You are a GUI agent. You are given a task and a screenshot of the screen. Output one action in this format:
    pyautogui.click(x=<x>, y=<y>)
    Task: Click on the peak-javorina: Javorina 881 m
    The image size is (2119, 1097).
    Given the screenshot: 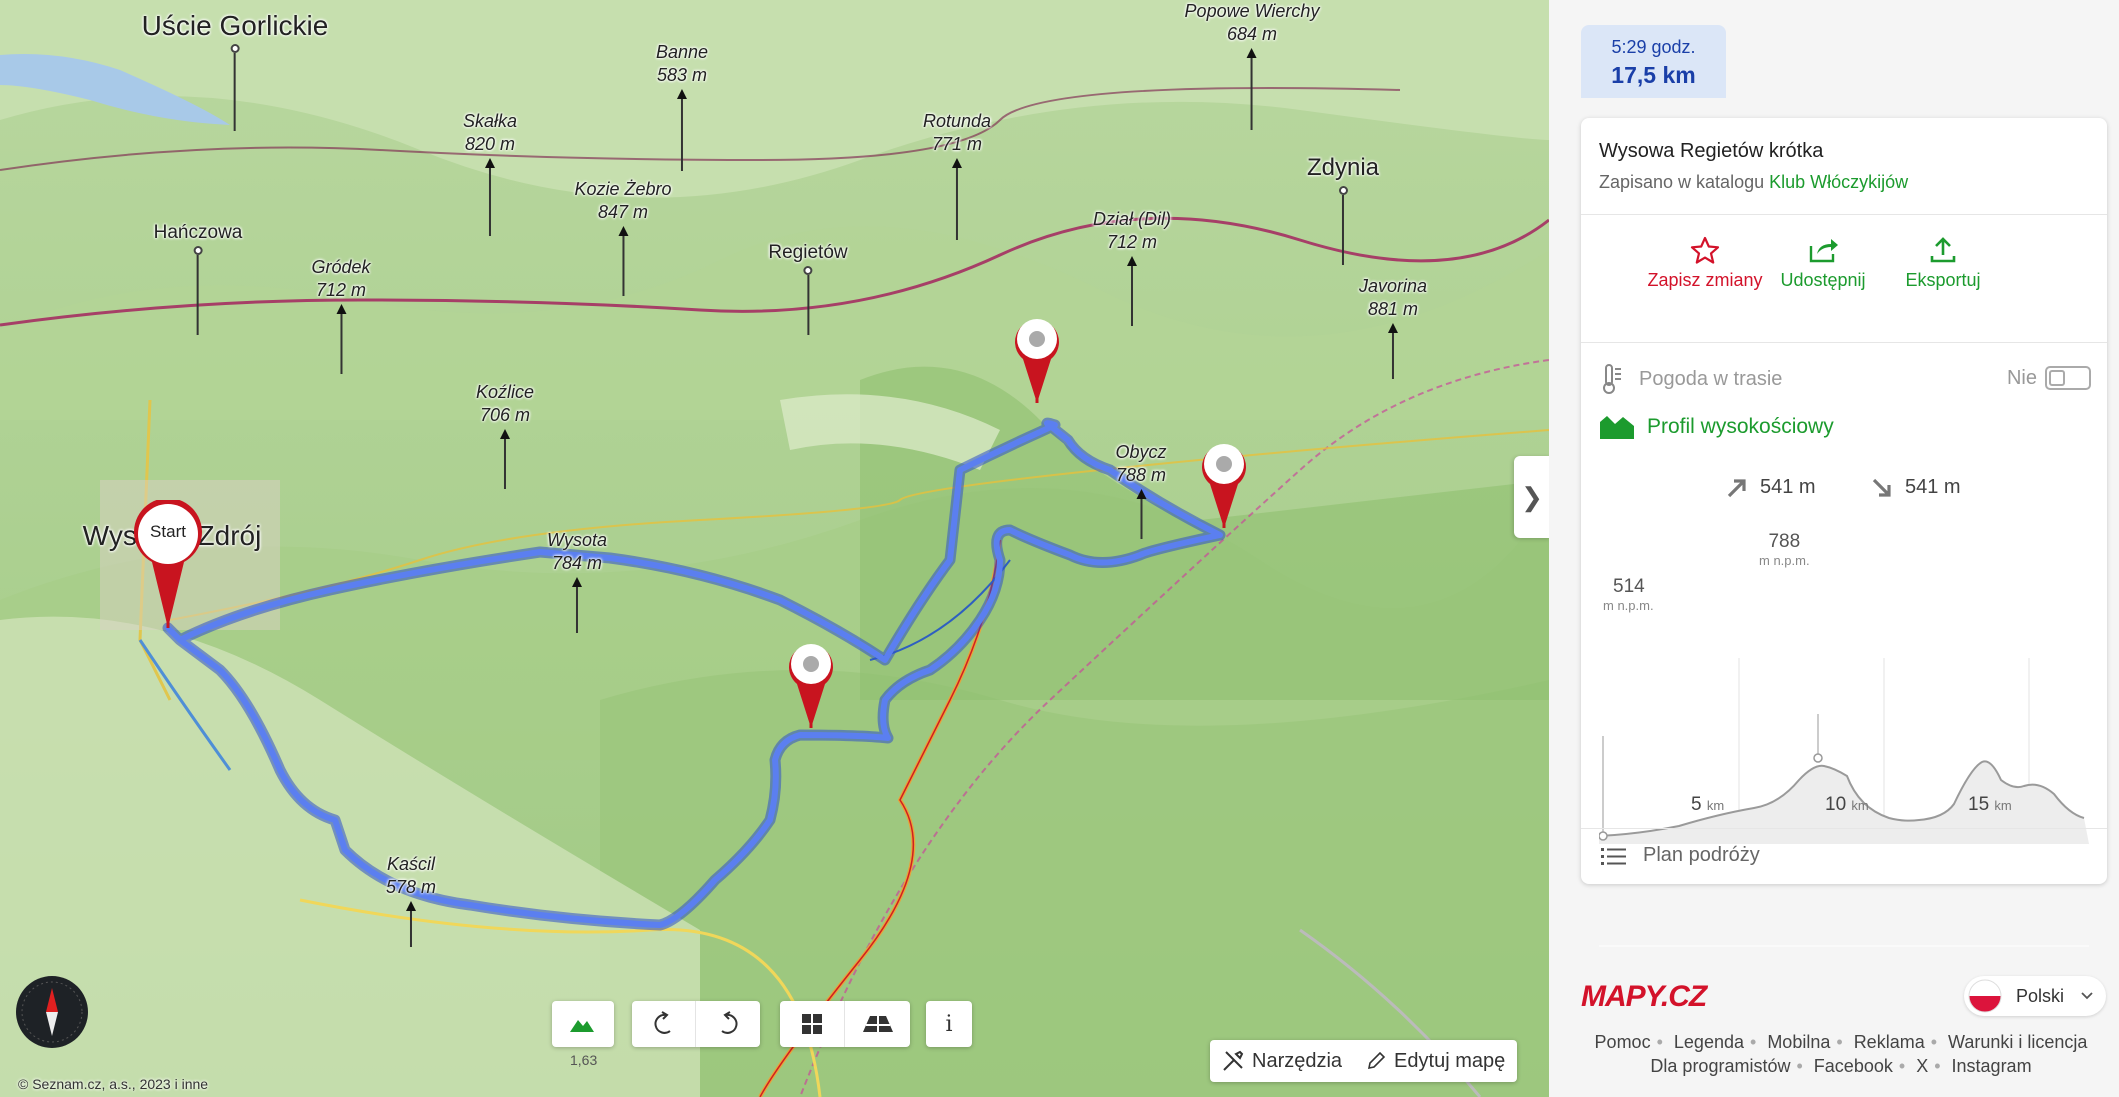 What is the action you would take?
    pyautogui.click(x=1393, y=327)
    